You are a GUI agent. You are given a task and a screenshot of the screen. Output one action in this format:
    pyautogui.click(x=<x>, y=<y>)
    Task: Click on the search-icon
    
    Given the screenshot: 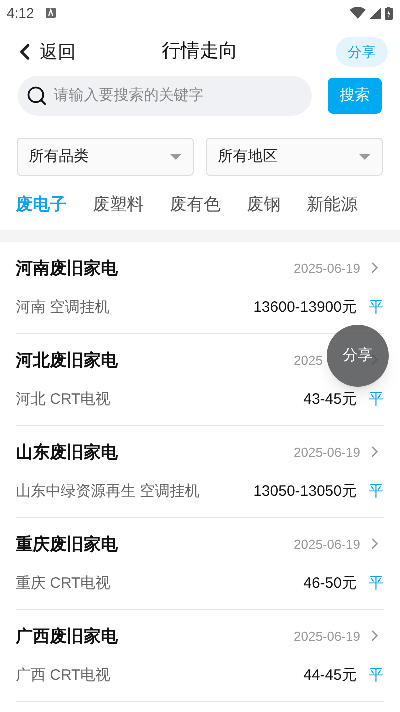 What is the action you would take?
    pyautogui.click(x=37, y=96)
    